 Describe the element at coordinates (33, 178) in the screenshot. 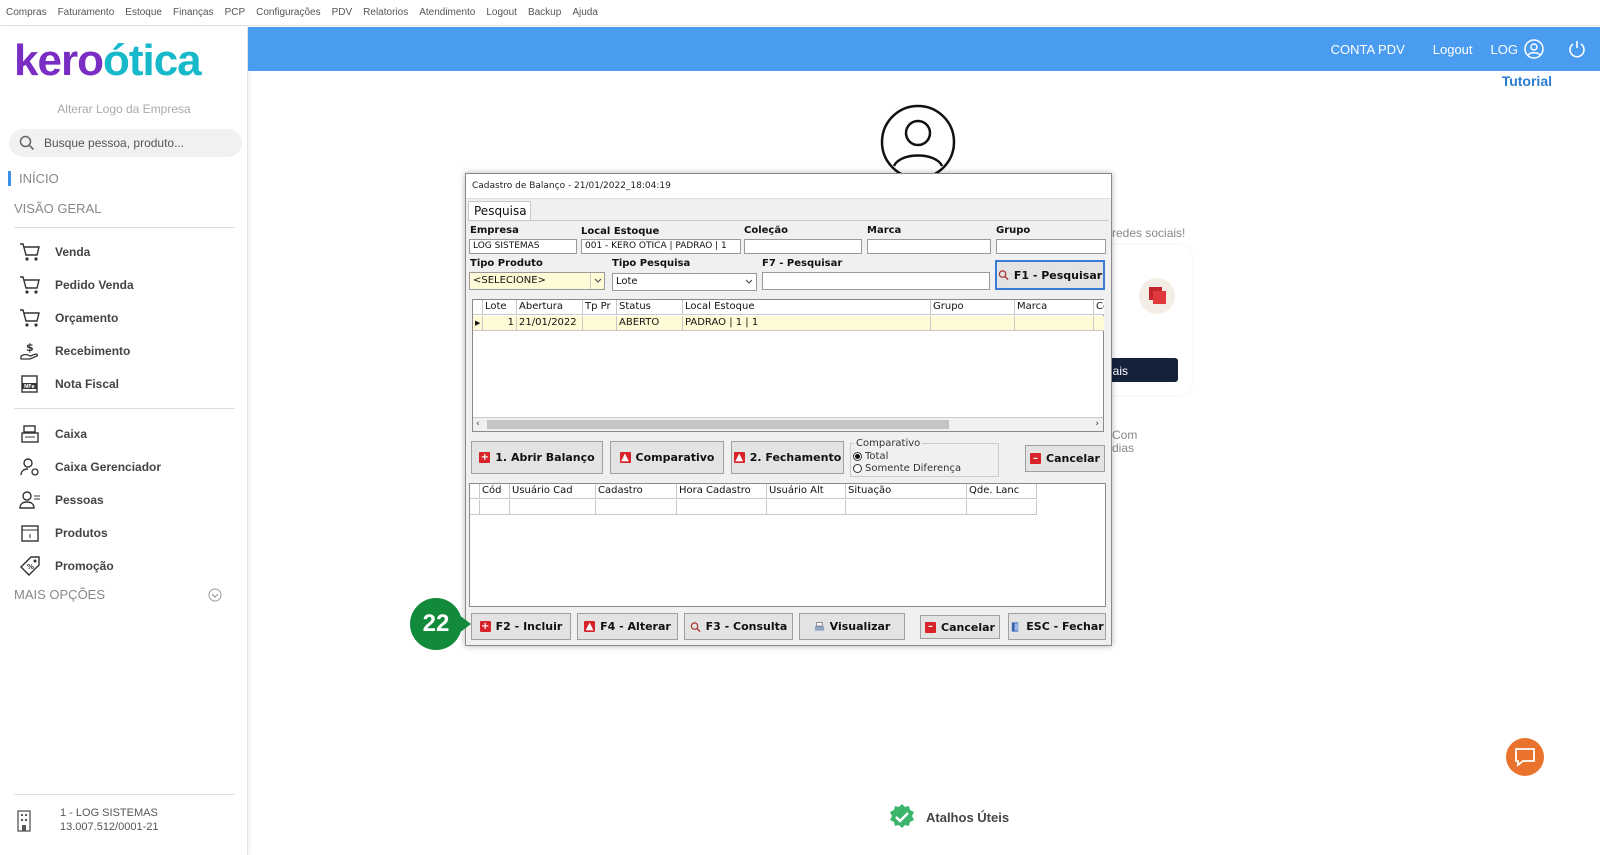

I see `nav-inicio: INÍCIO` at that location.